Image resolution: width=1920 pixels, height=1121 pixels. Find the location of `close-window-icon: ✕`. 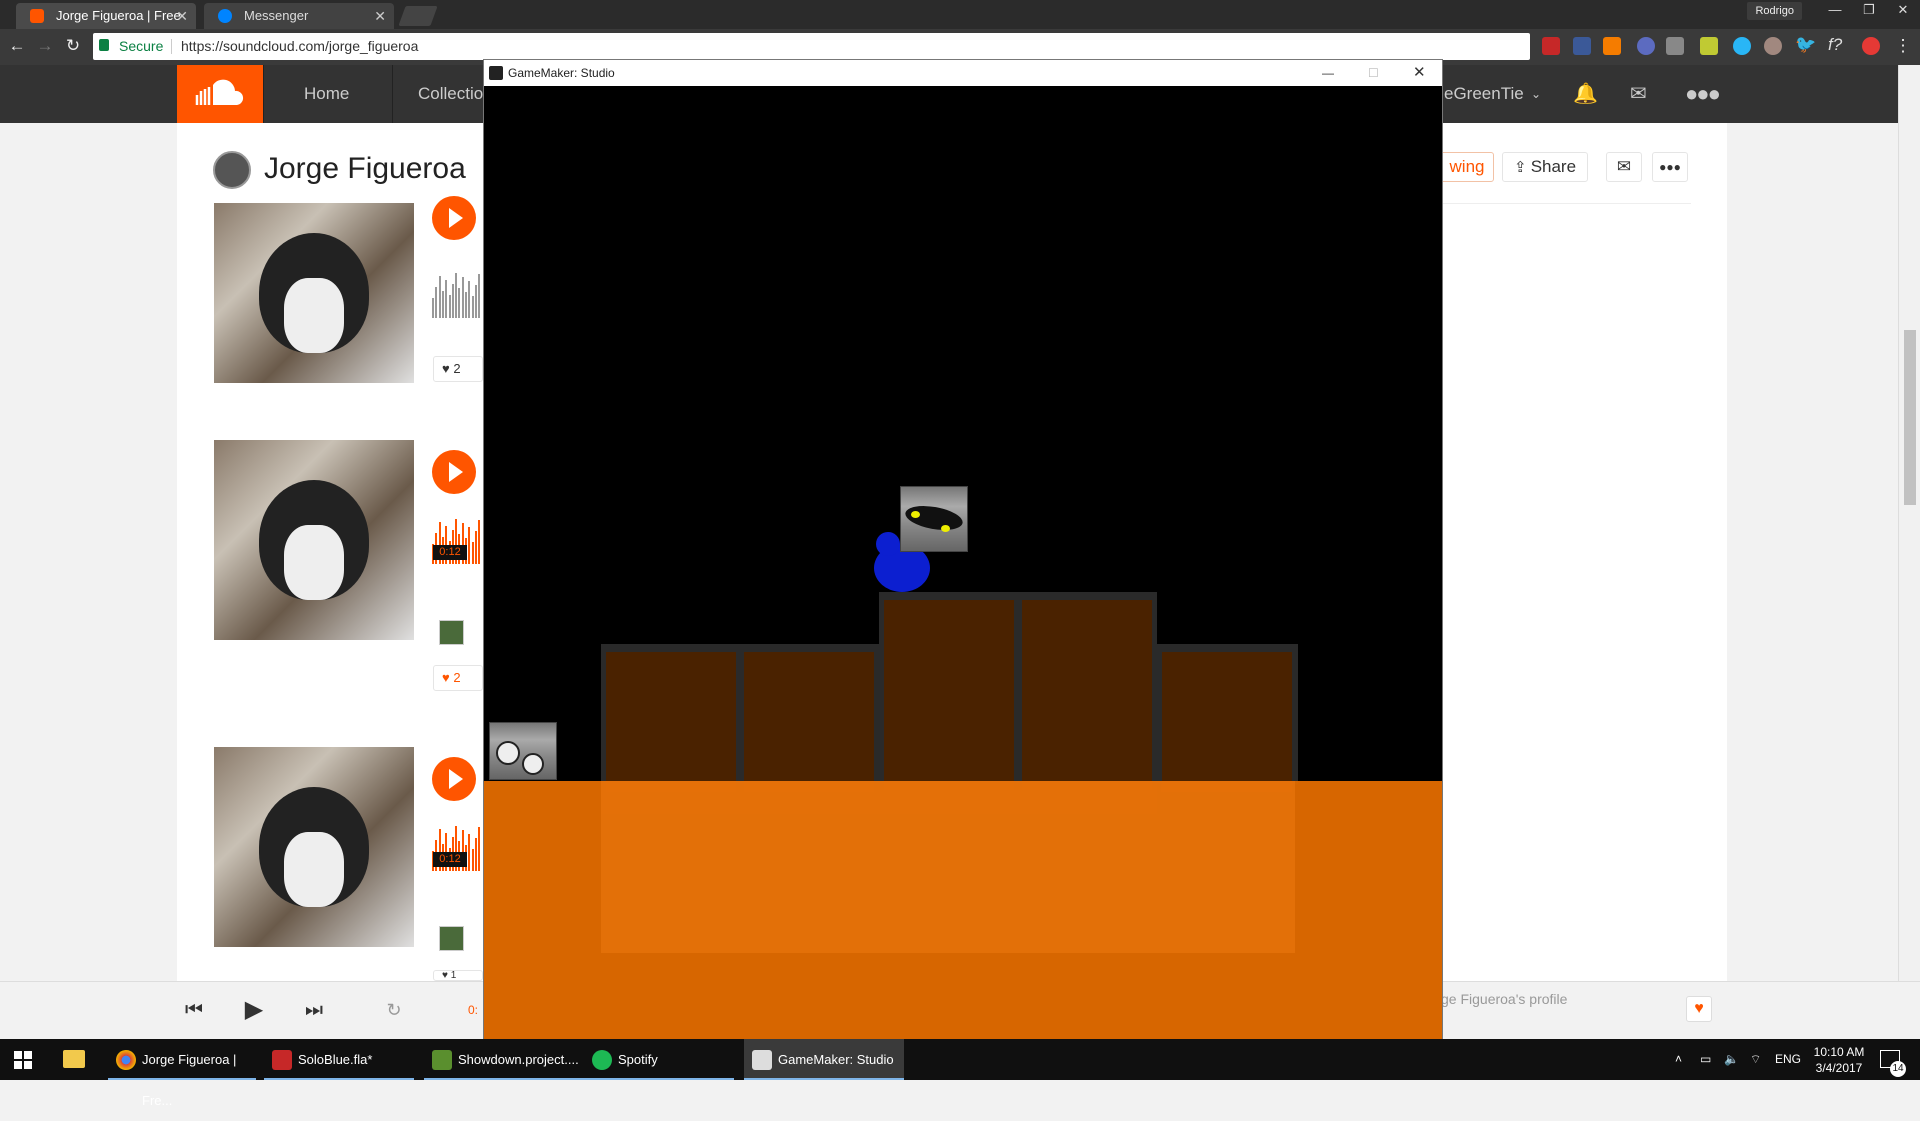

close-window-icon: ✕ is located at coordinates (1903, 10).